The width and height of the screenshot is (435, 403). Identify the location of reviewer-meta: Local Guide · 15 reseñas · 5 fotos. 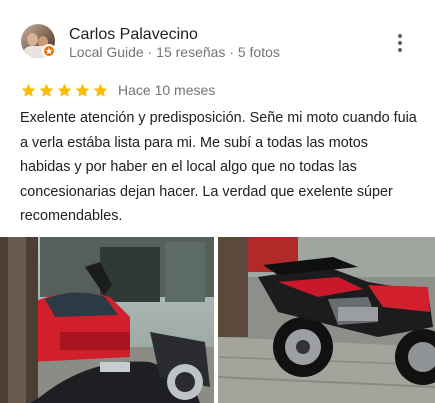
(174, 52).